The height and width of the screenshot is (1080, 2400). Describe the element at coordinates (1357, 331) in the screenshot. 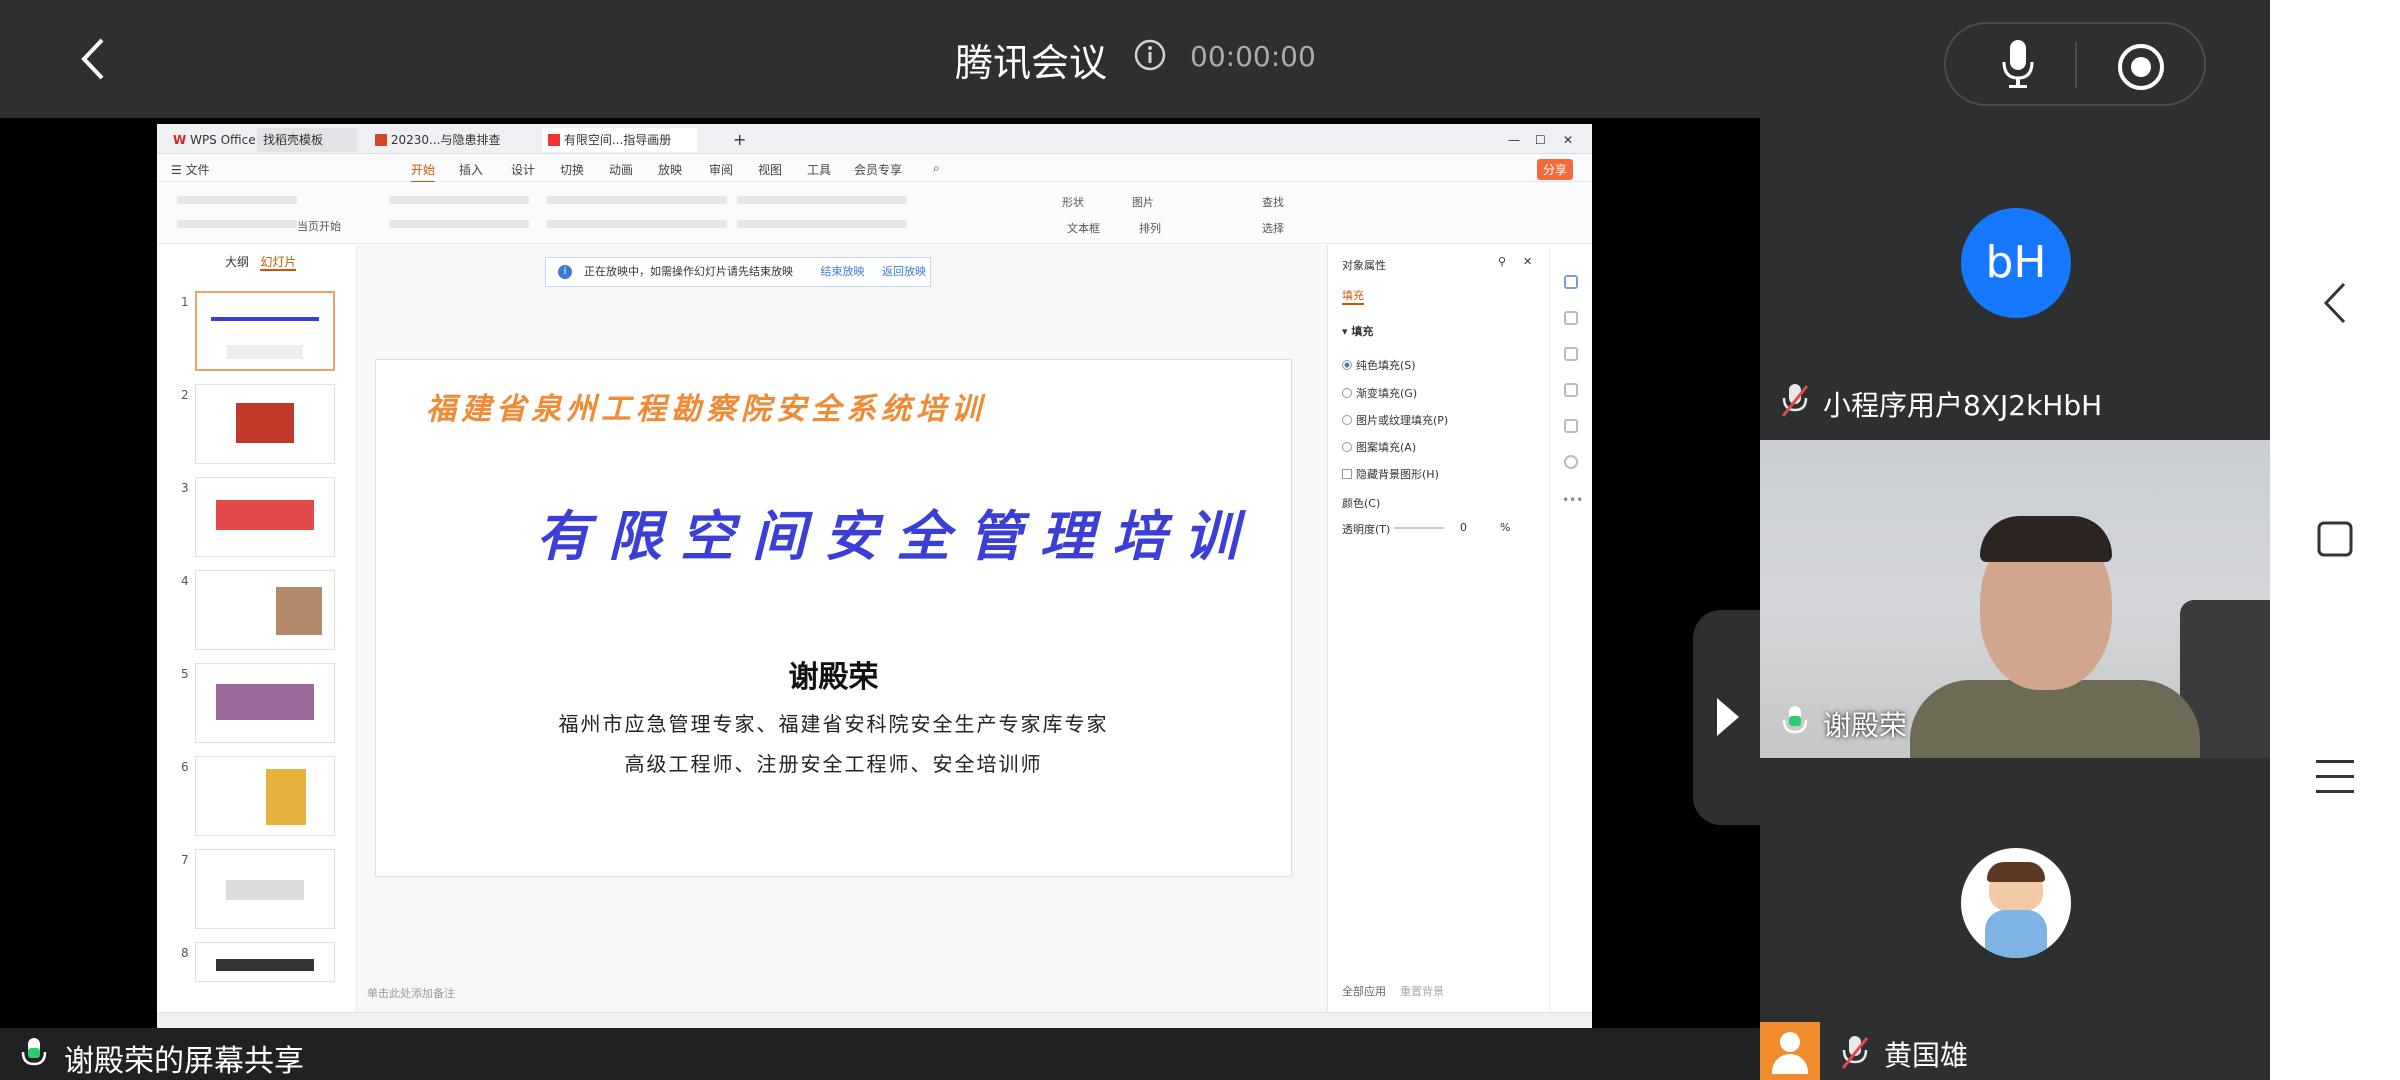

I see `fill-section-header: ▾ 填充` at that location.